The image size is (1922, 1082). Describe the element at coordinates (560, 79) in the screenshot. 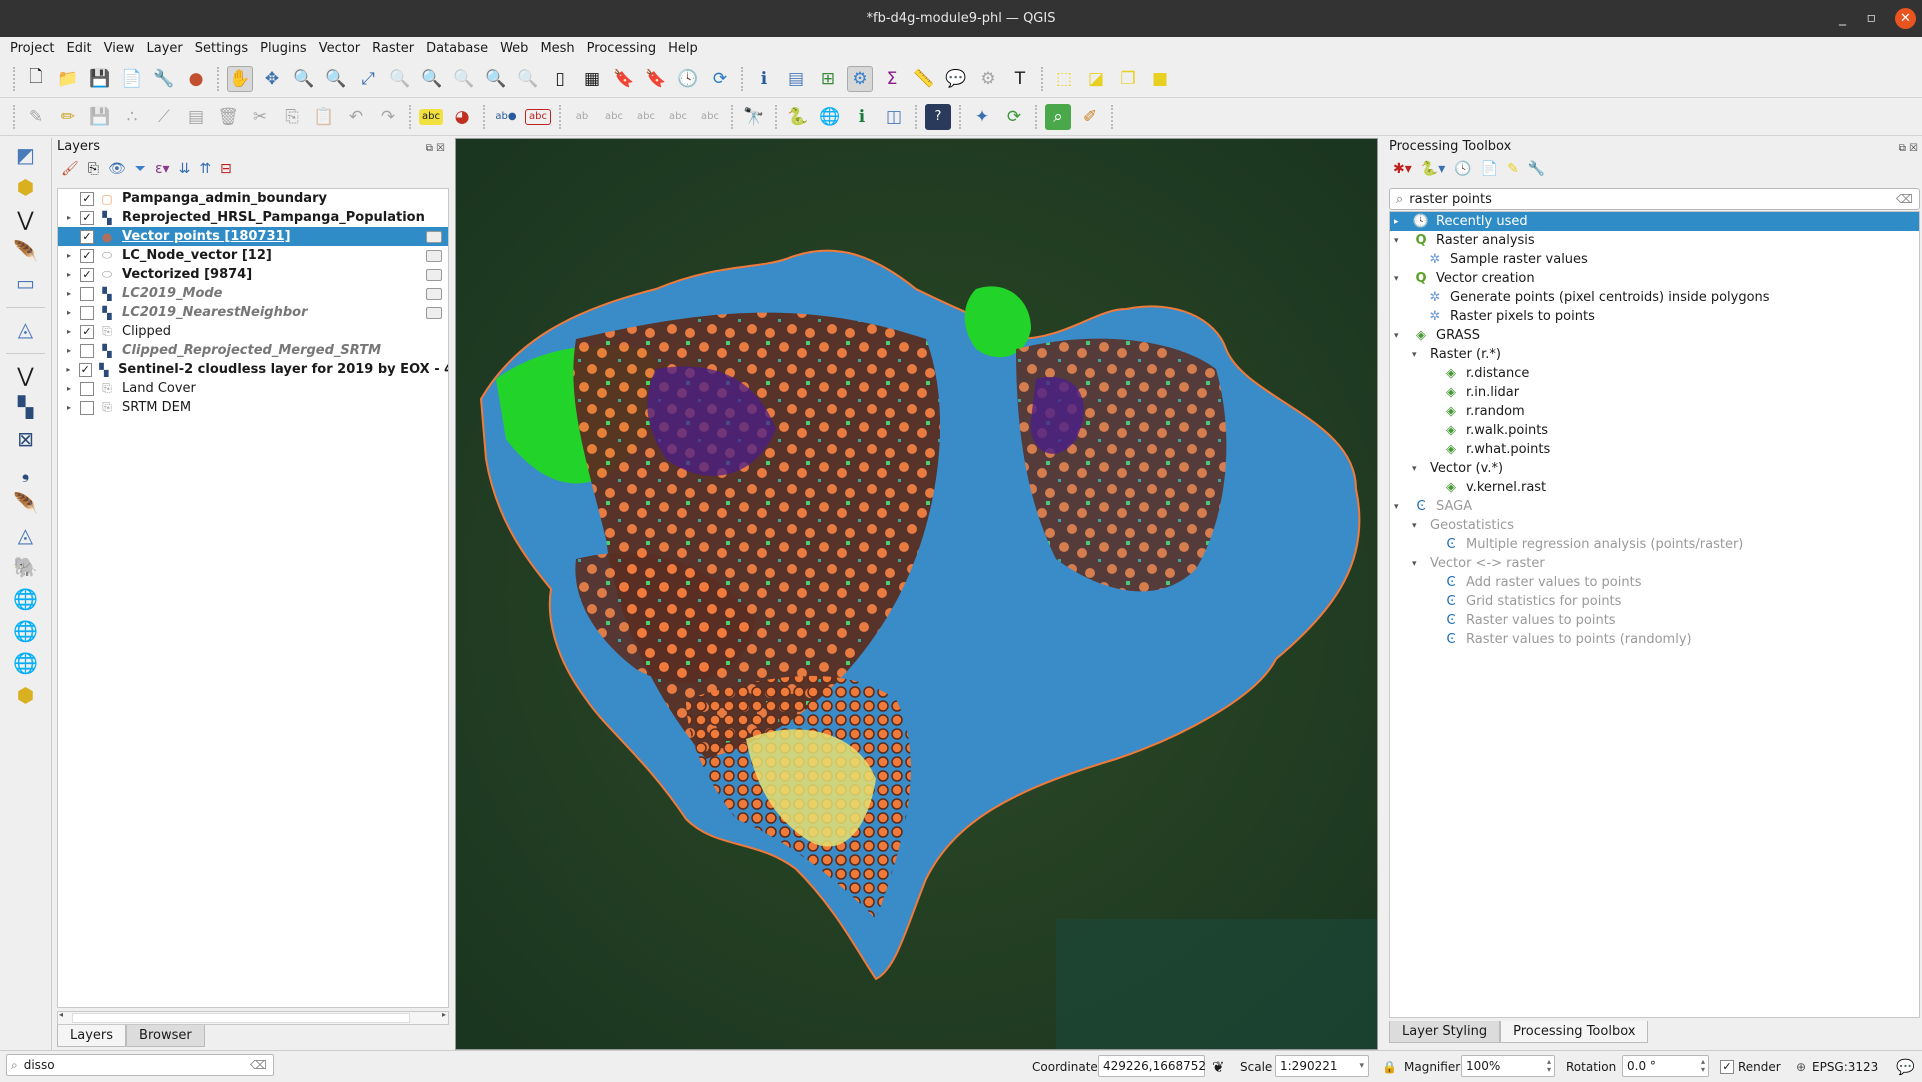

I see `new-map-view-icon: ▯` at that location.